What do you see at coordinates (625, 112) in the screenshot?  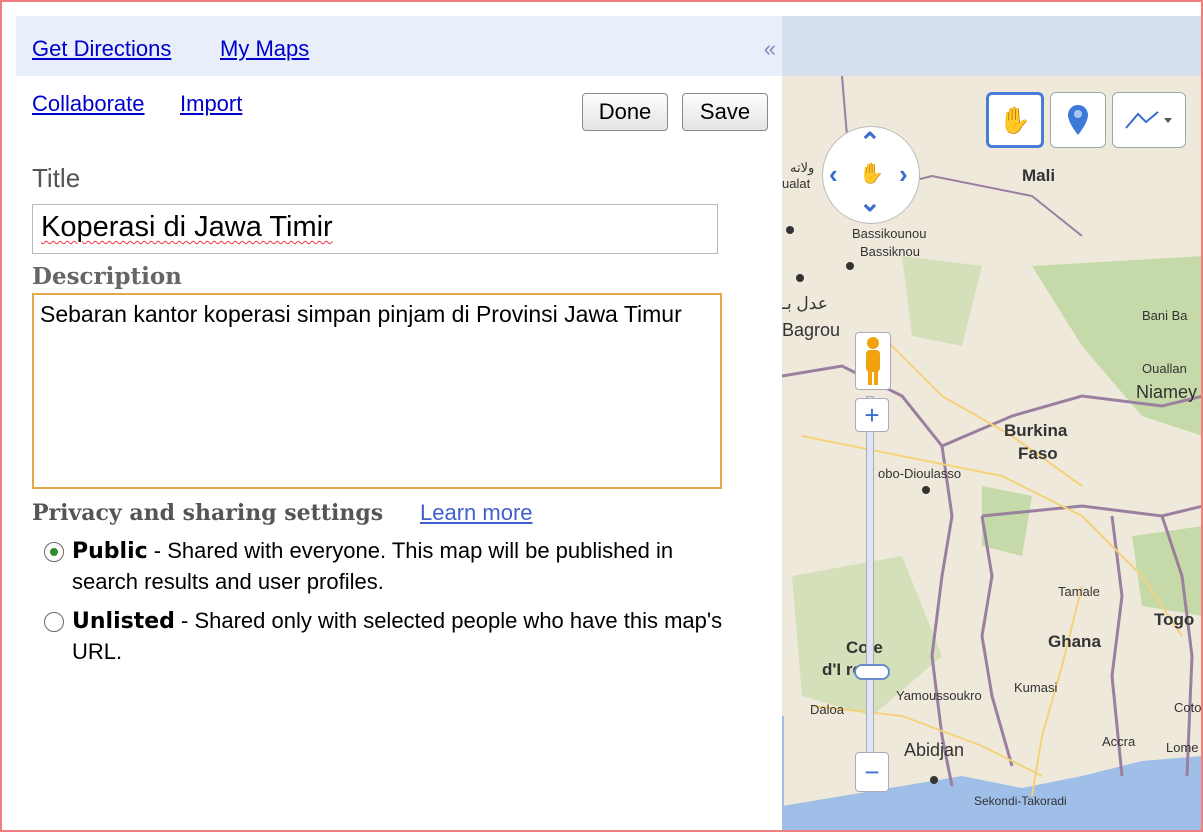 I see `done-button: Done` at bounding box center [625, 112].